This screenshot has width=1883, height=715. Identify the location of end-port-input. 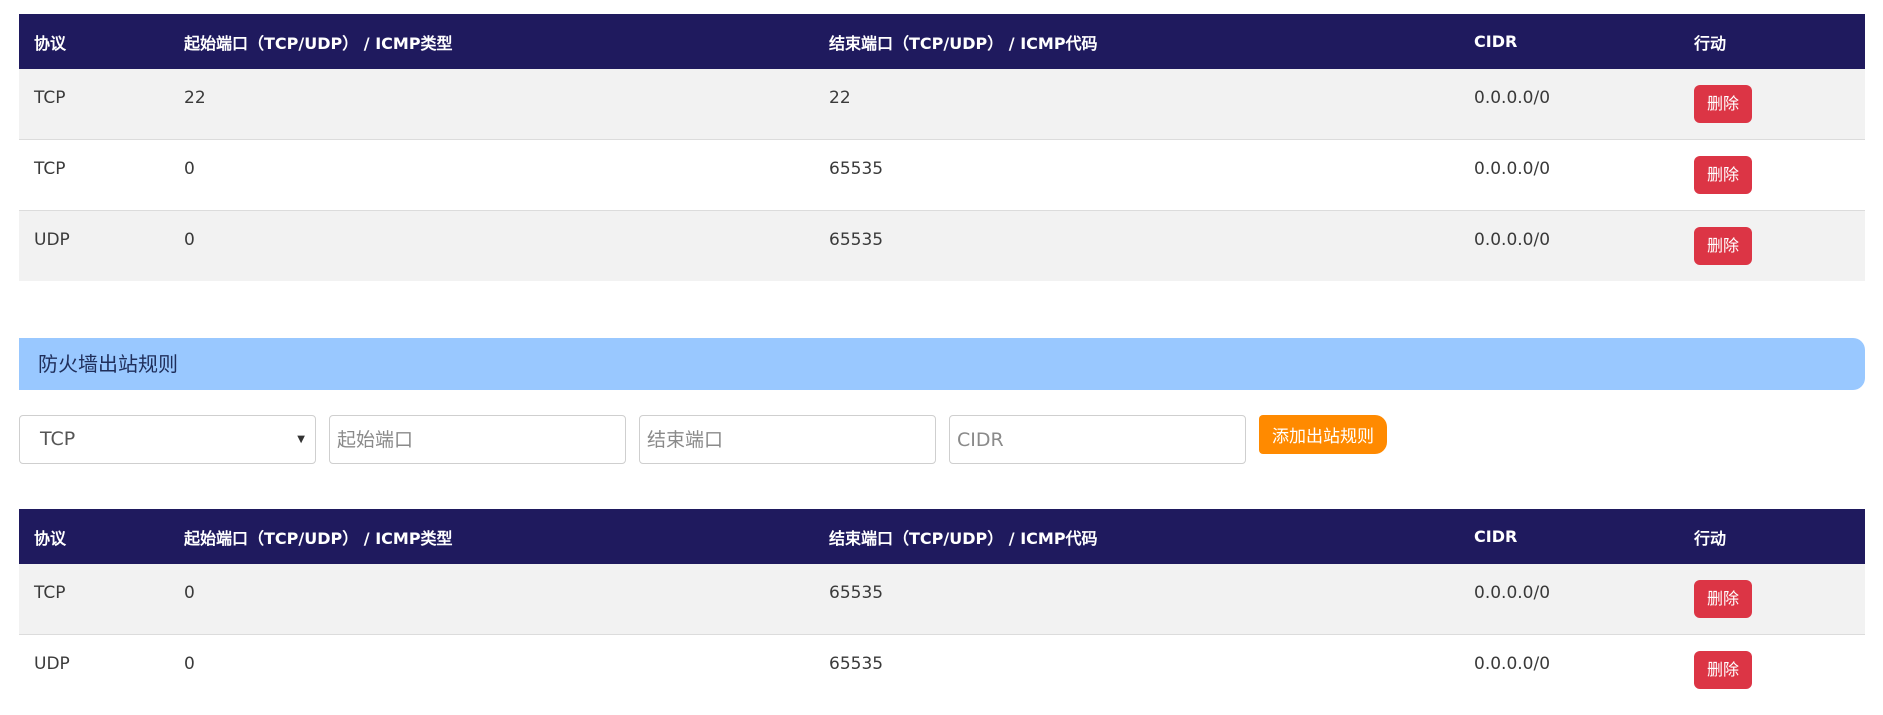
(787, 439).